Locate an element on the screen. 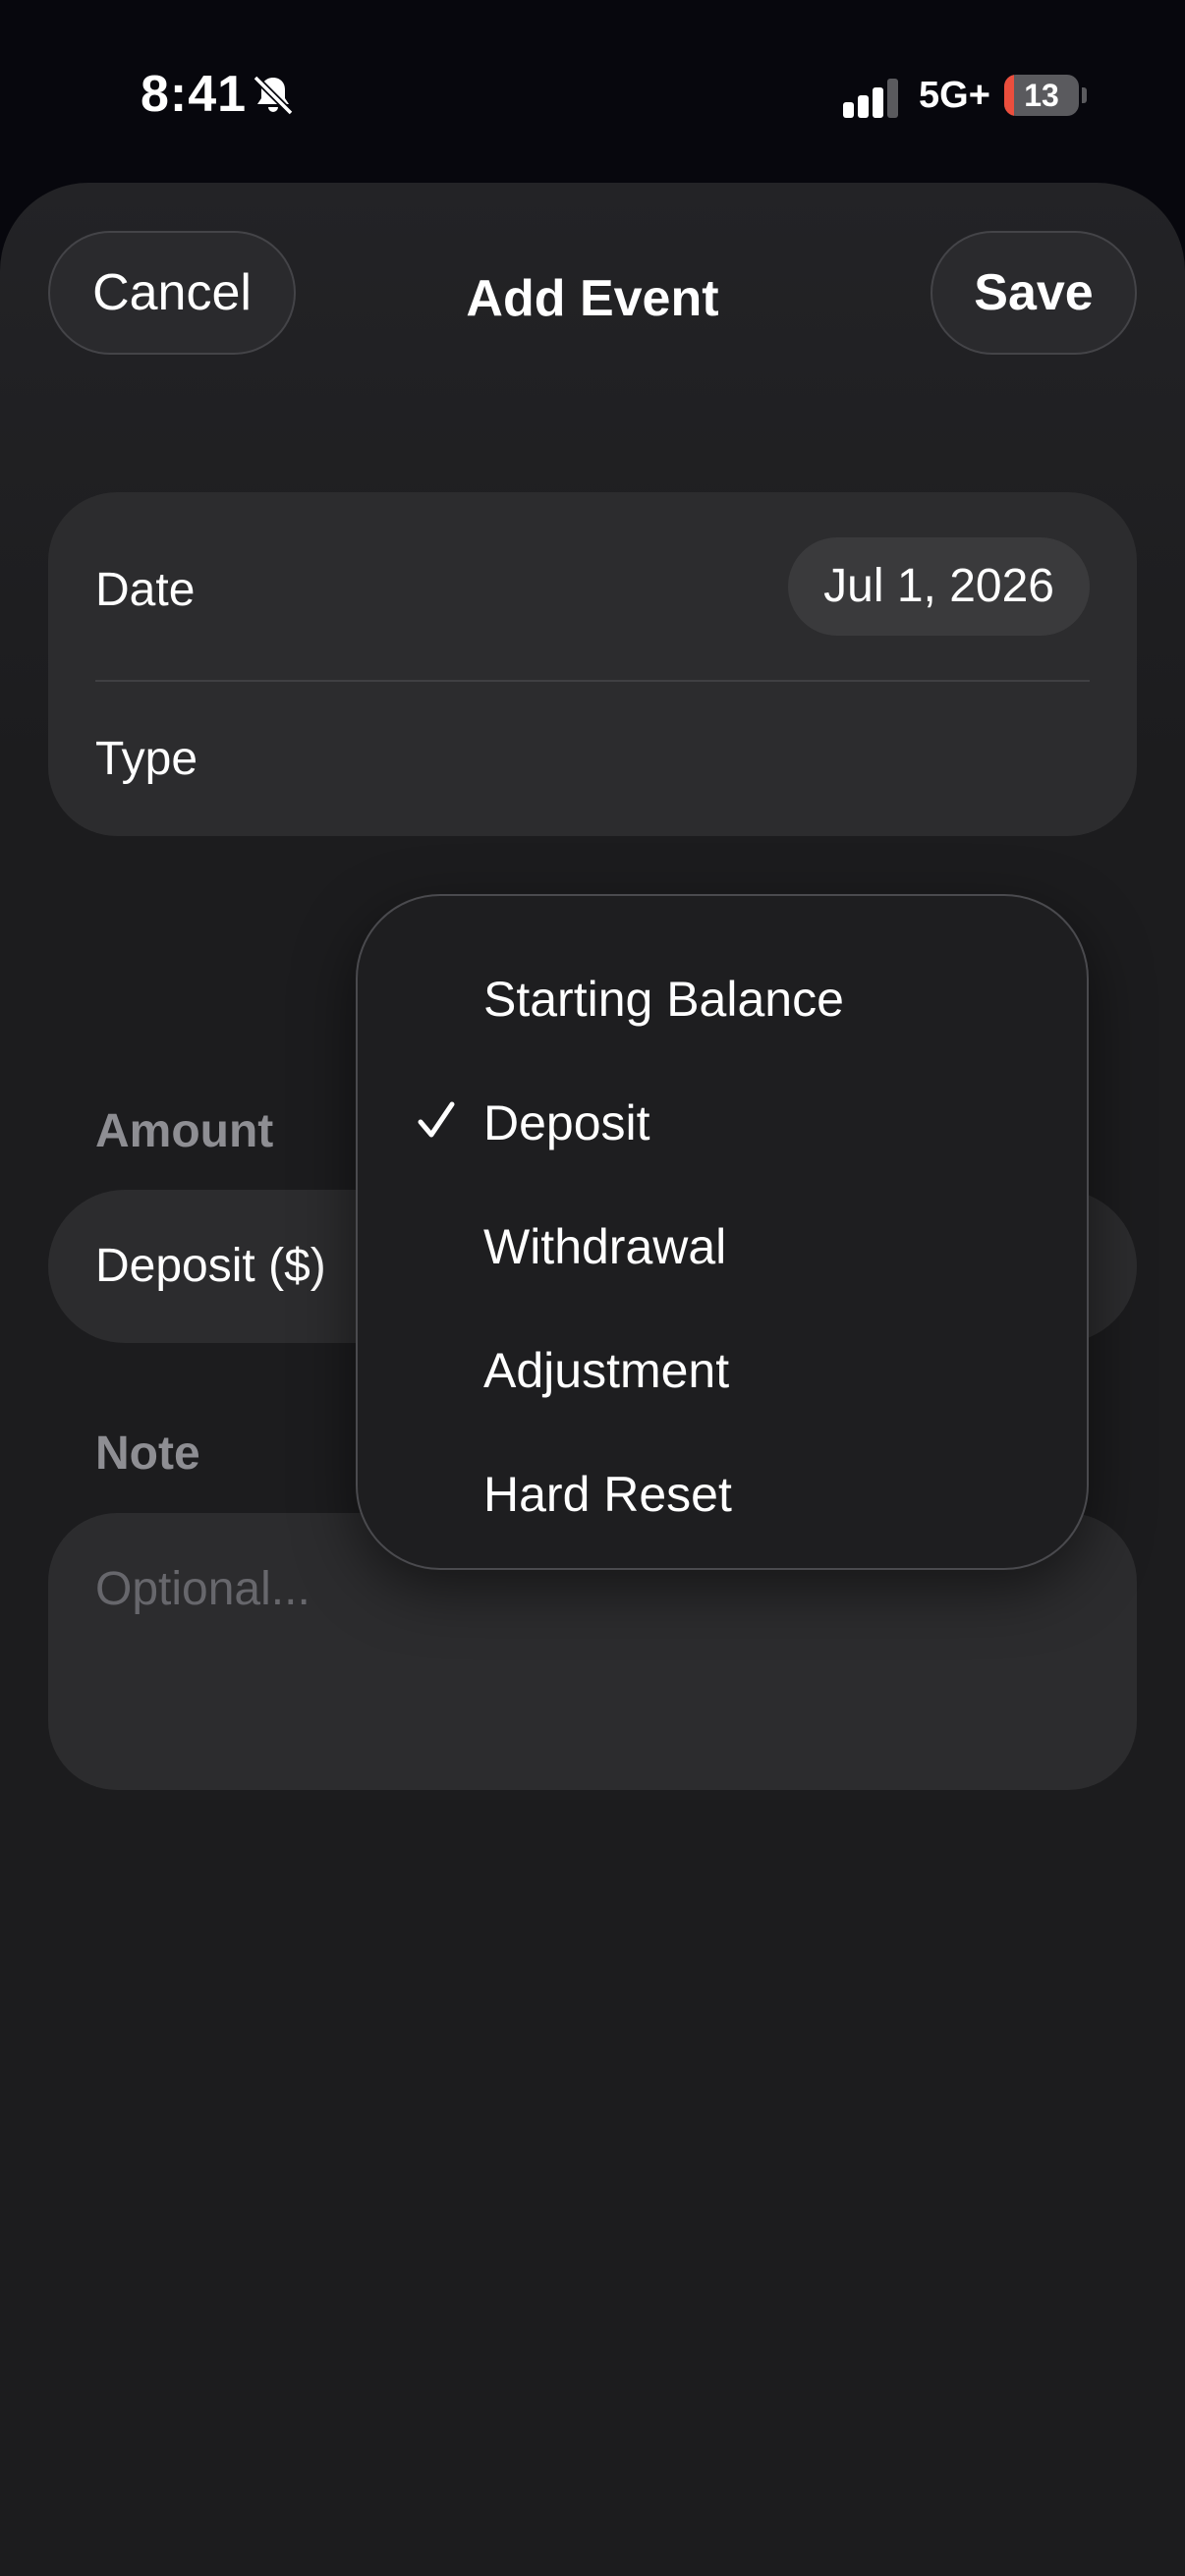  network-type: 5G+ is located at coordinates (955, 95).